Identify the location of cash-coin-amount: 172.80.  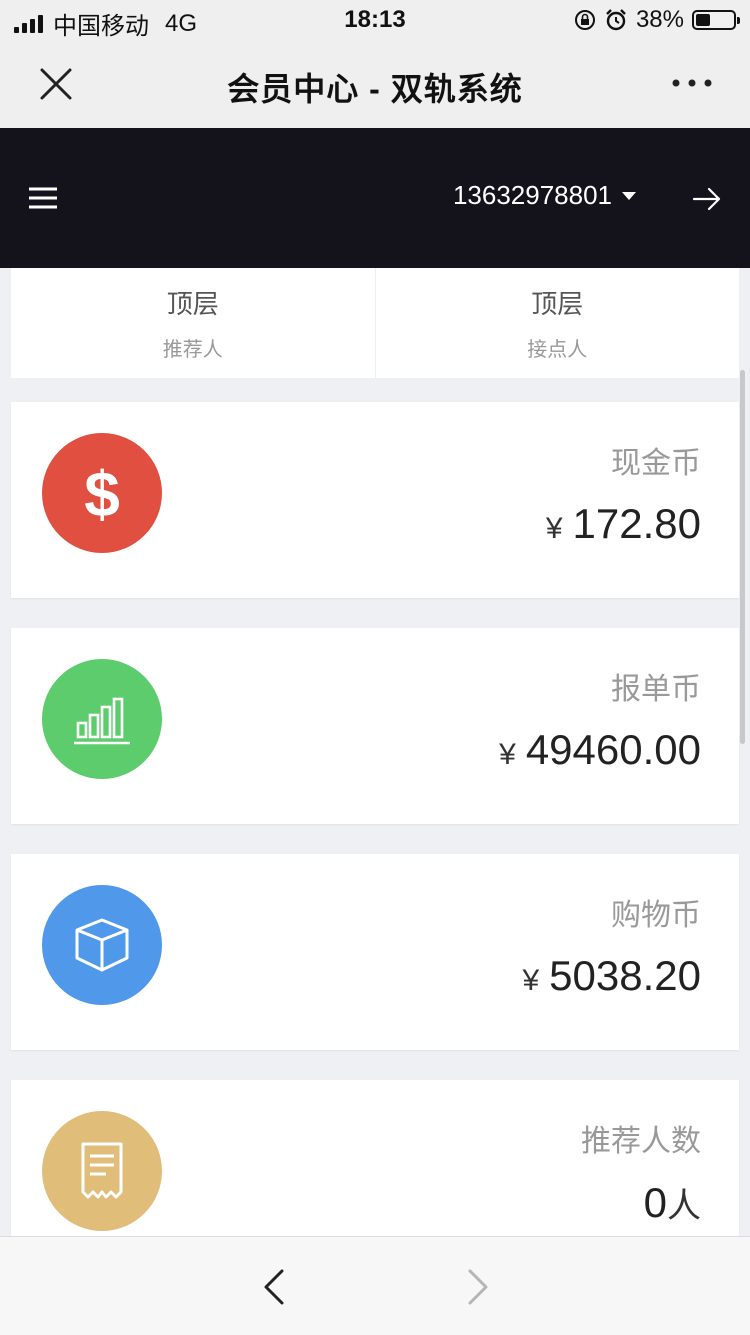
(636, 523).